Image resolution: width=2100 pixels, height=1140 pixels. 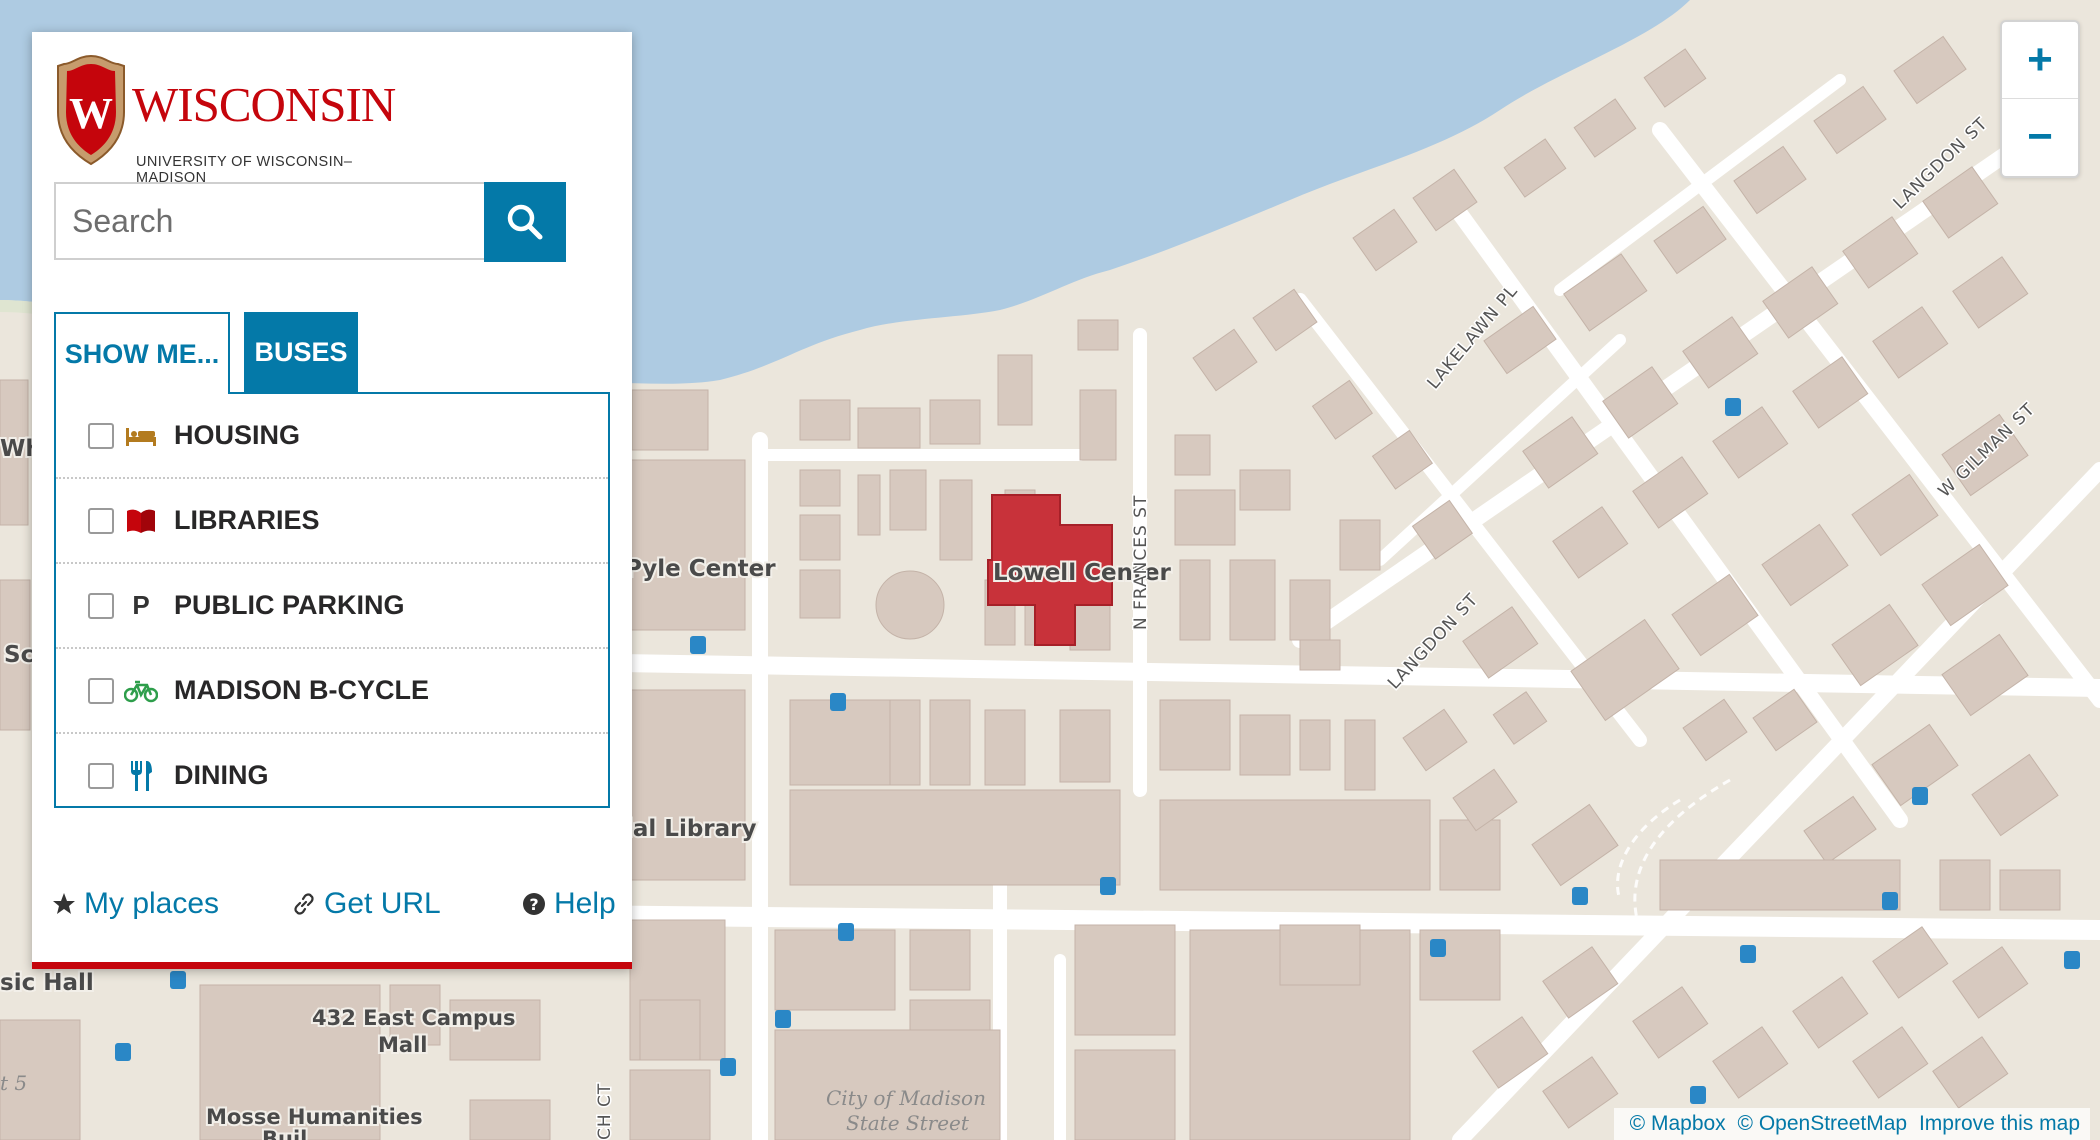 I want to click on zoom-out-button: −, so click(x=2040, y=137).